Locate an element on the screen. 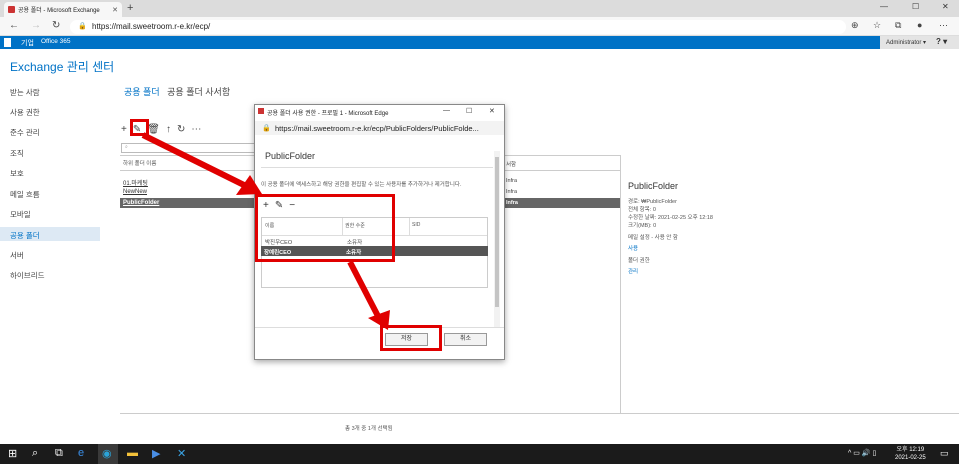  table-row: 01.마케팅 is located at coordinates (135, 182).